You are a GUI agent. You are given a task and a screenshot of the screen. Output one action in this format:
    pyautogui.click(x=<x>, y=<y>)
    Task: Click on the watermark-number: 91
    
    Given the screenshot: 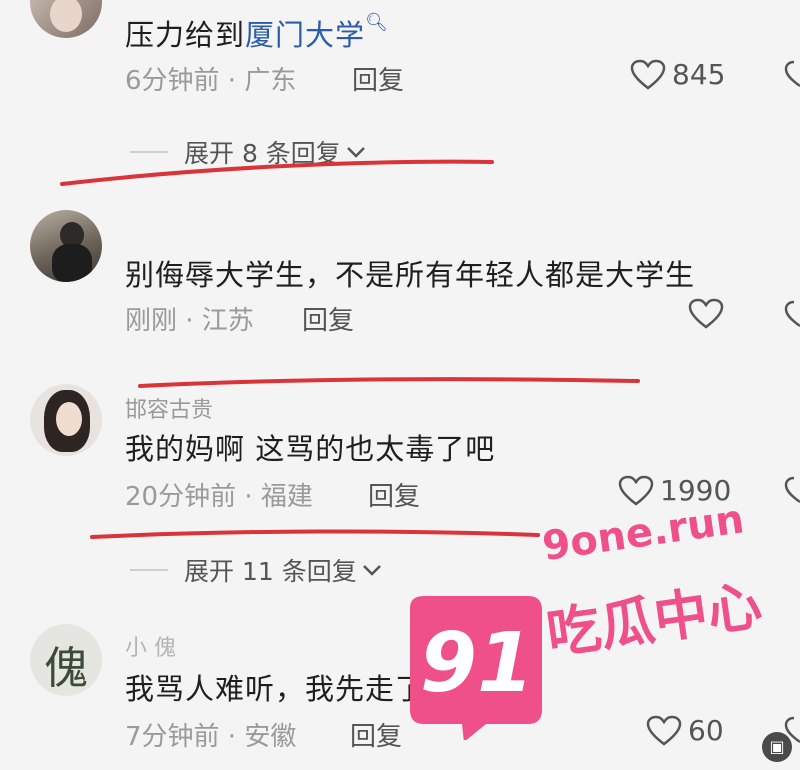 What is the action you would take?
    pyautogui.click(x=477, y=663)
    